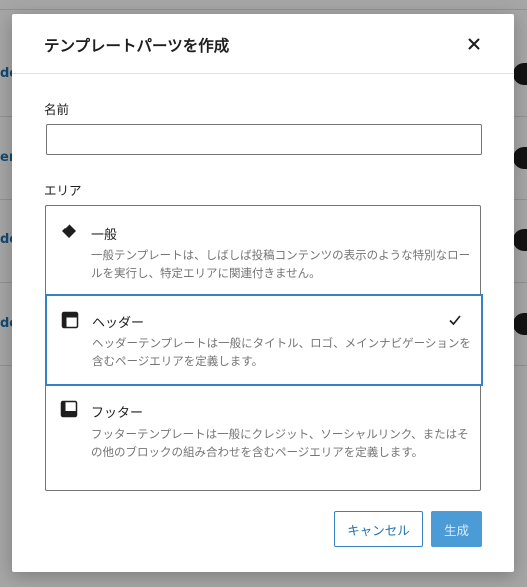 The width and height of the screenshot is (527, 587). I want to click on name-label: 名前, so click(57, 109).